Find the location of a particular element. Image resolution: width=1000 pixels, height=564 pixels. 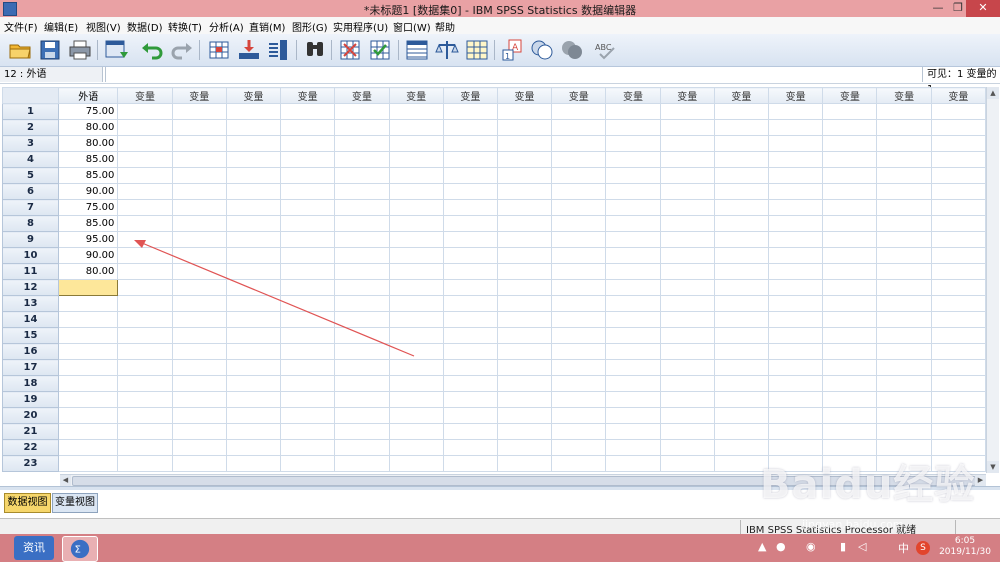

scroll-down-icon: ▼ is located at coordinates (993, 467).